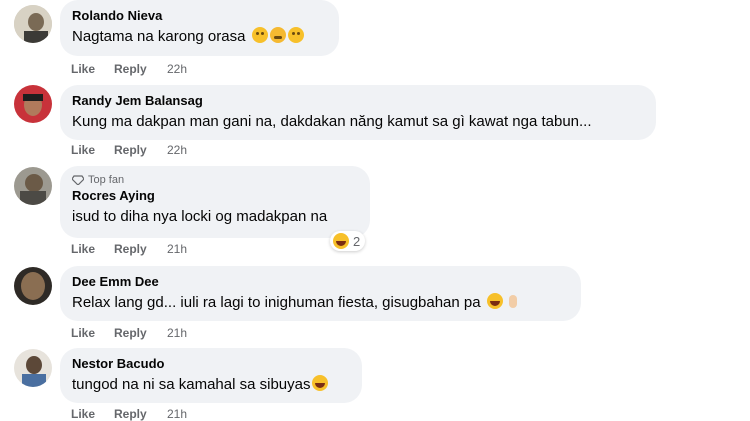  I want to click on haha-reaction-icon, so click(341, 241).